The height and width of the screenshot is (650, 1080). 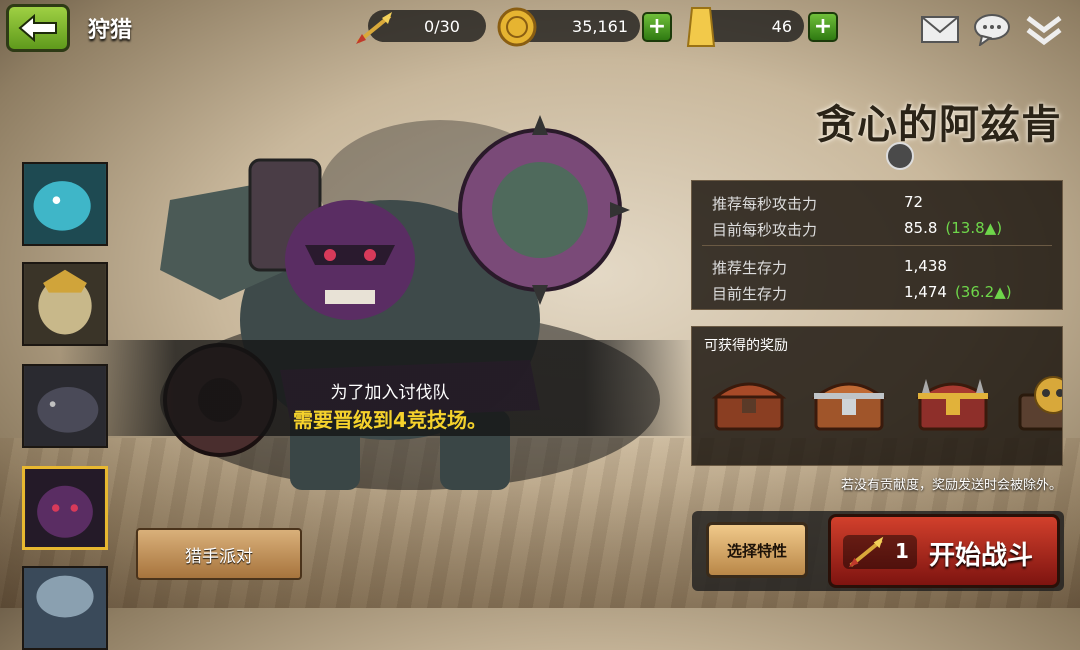 What do you see at coordinates (921, 228) in the screenshot?
I see `stat-value: 85.8` at bounding box center [921, 228].